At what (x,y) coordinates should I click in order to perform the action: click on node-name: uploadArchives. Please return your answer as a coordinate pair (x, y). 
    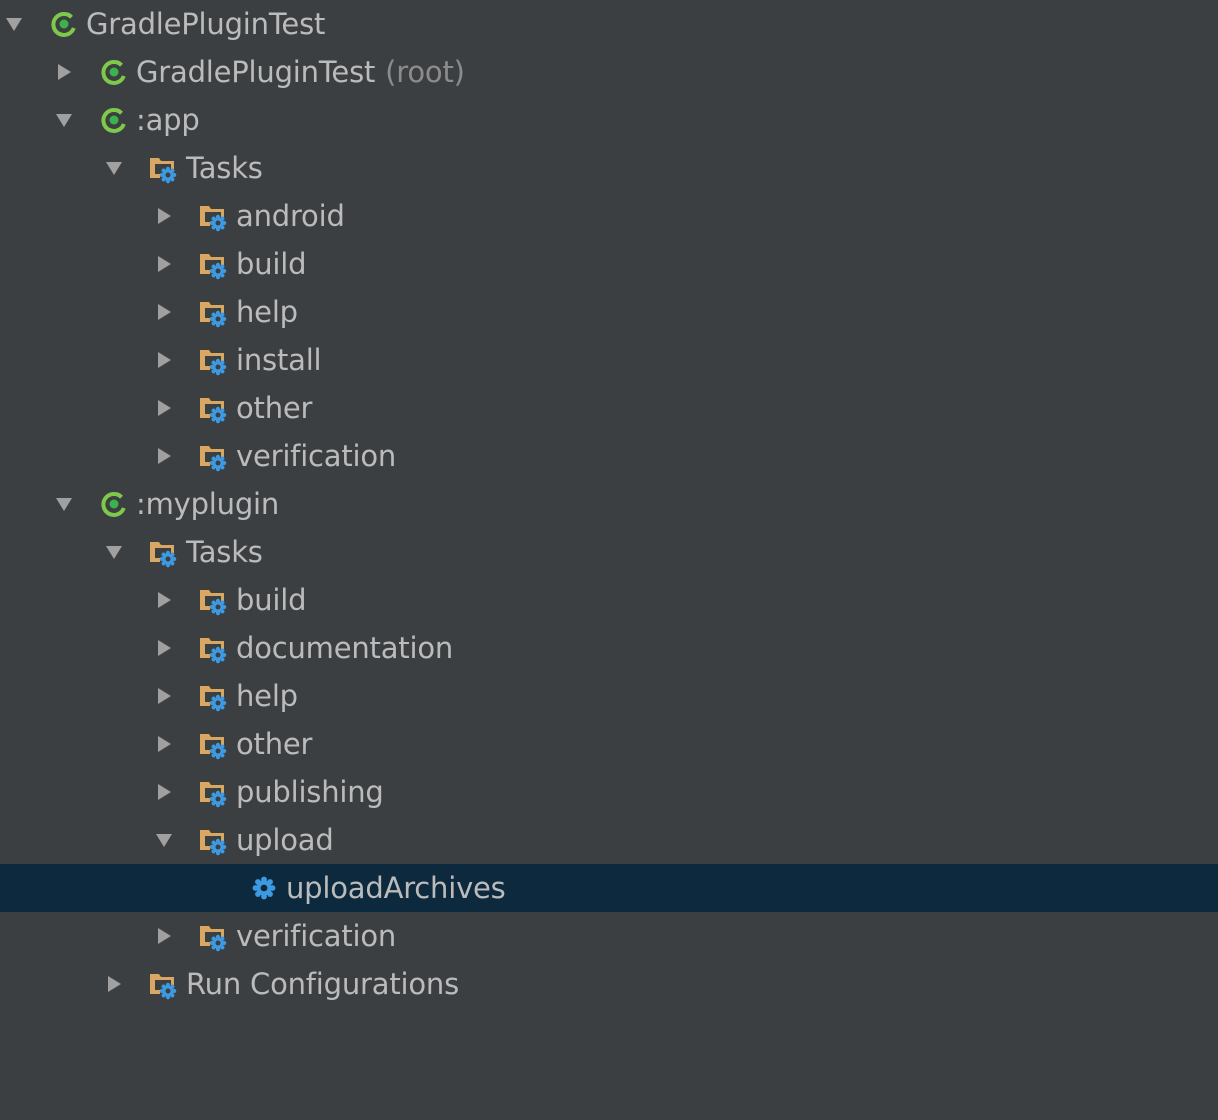
    Looking at the image, I should click on (396, 888).